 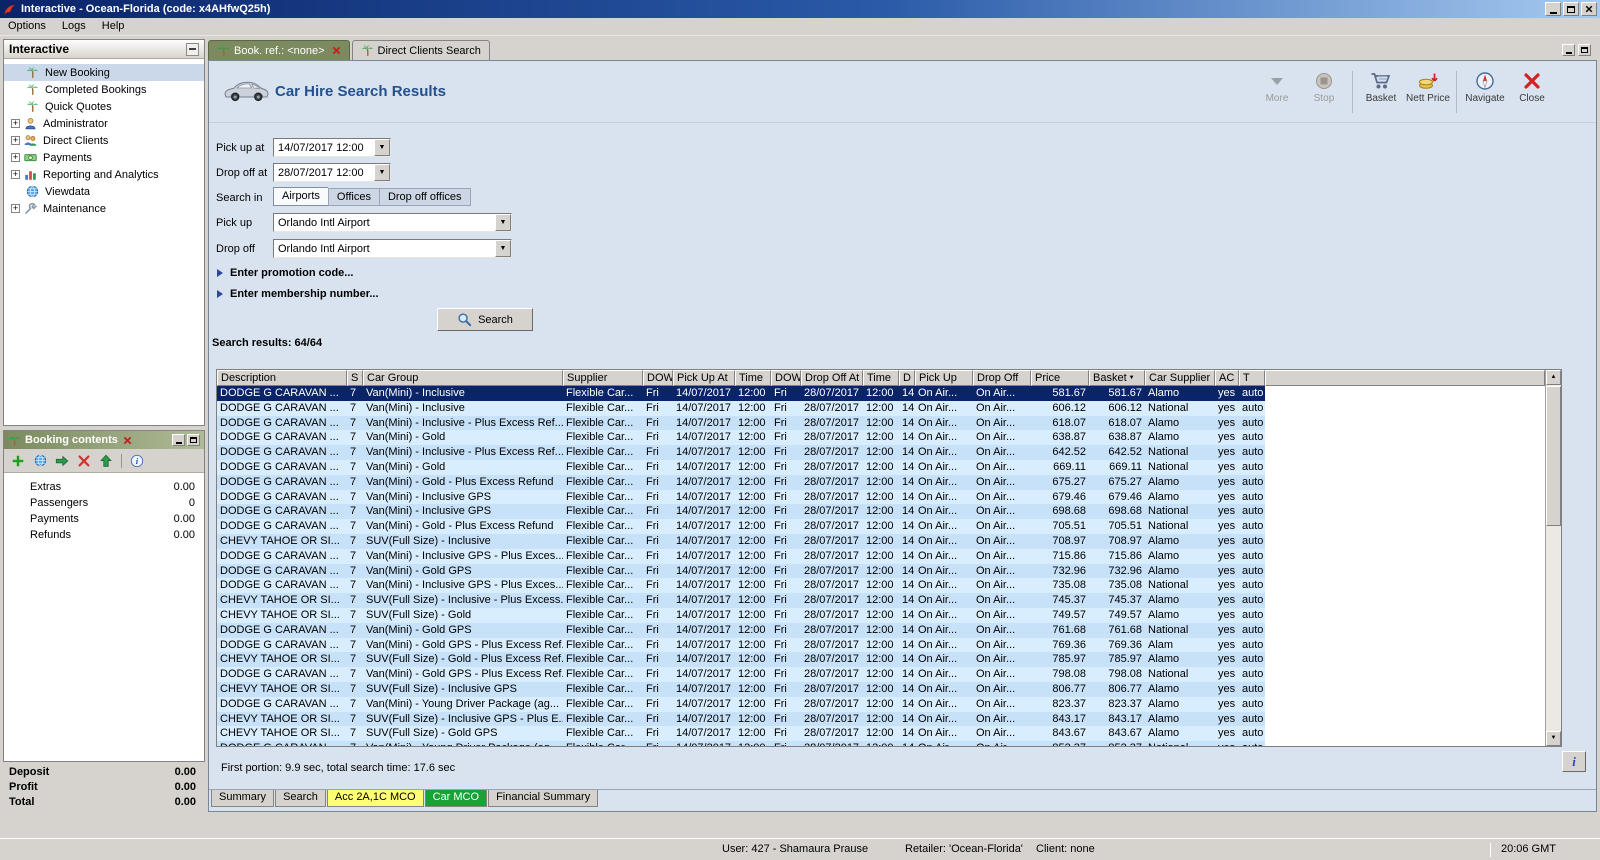 What do you see at coordinates (1227, 378) in the screenshot?
I see `column-header-ac: AC` at bounding box center [1227, 378].